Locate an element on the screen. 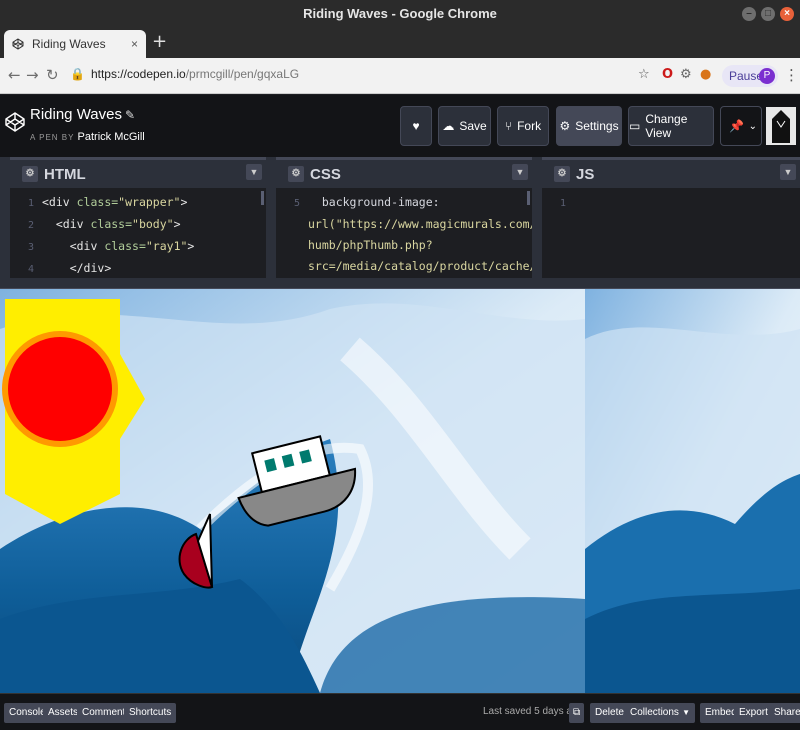  sun-core is located at coordinates (60, 389).